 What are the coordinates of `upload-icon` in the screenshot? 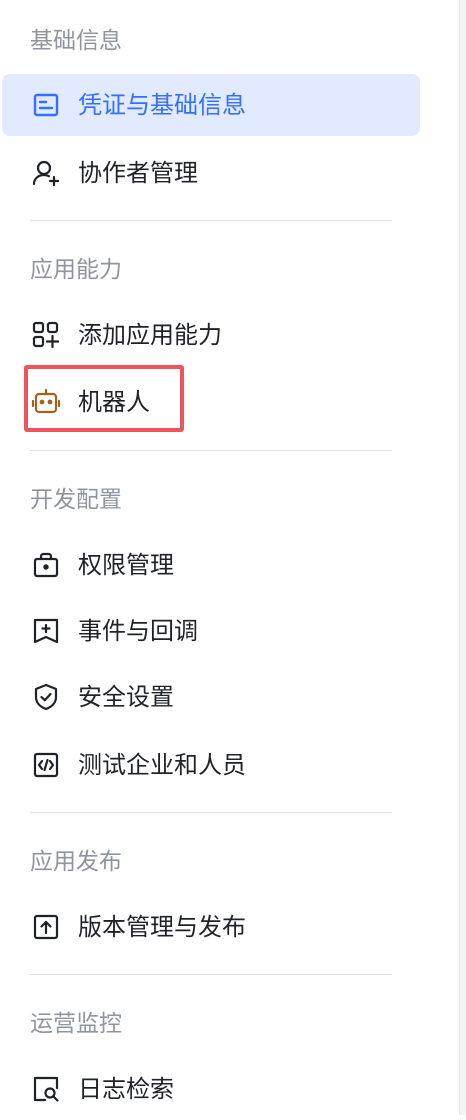 It's located at (46, 927).